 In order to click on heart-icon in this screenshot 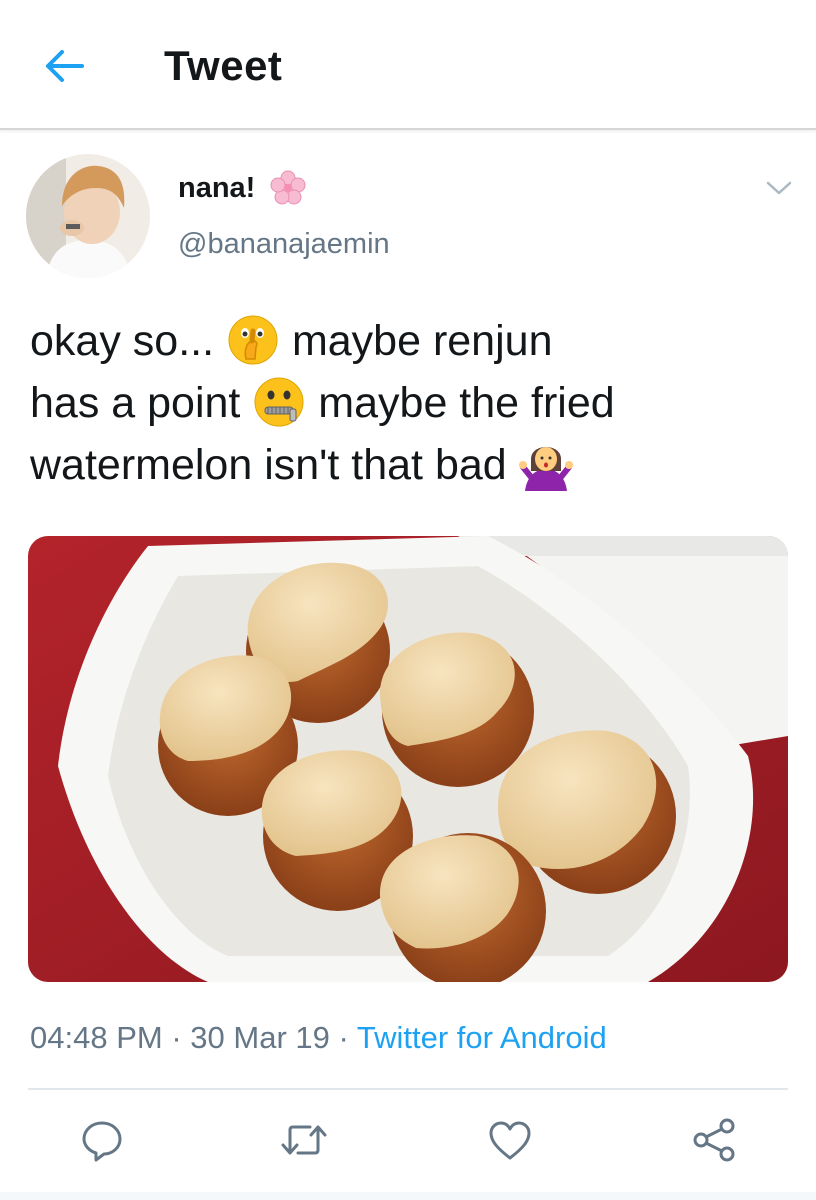, I will do `click(510, 1140)`.